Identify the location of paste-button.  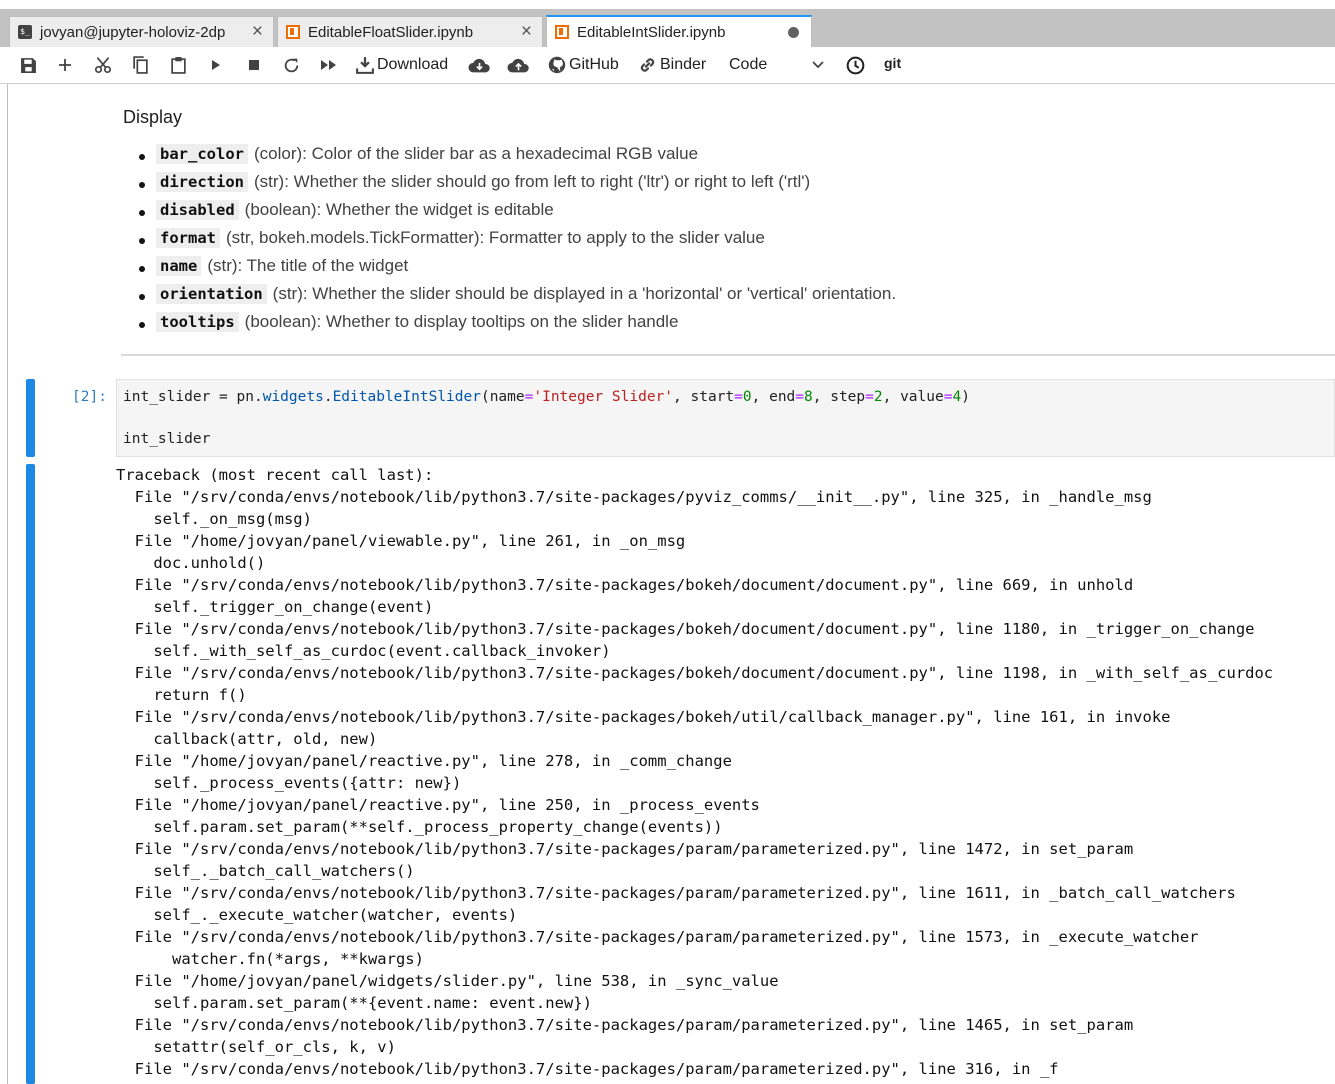
(178, 65).